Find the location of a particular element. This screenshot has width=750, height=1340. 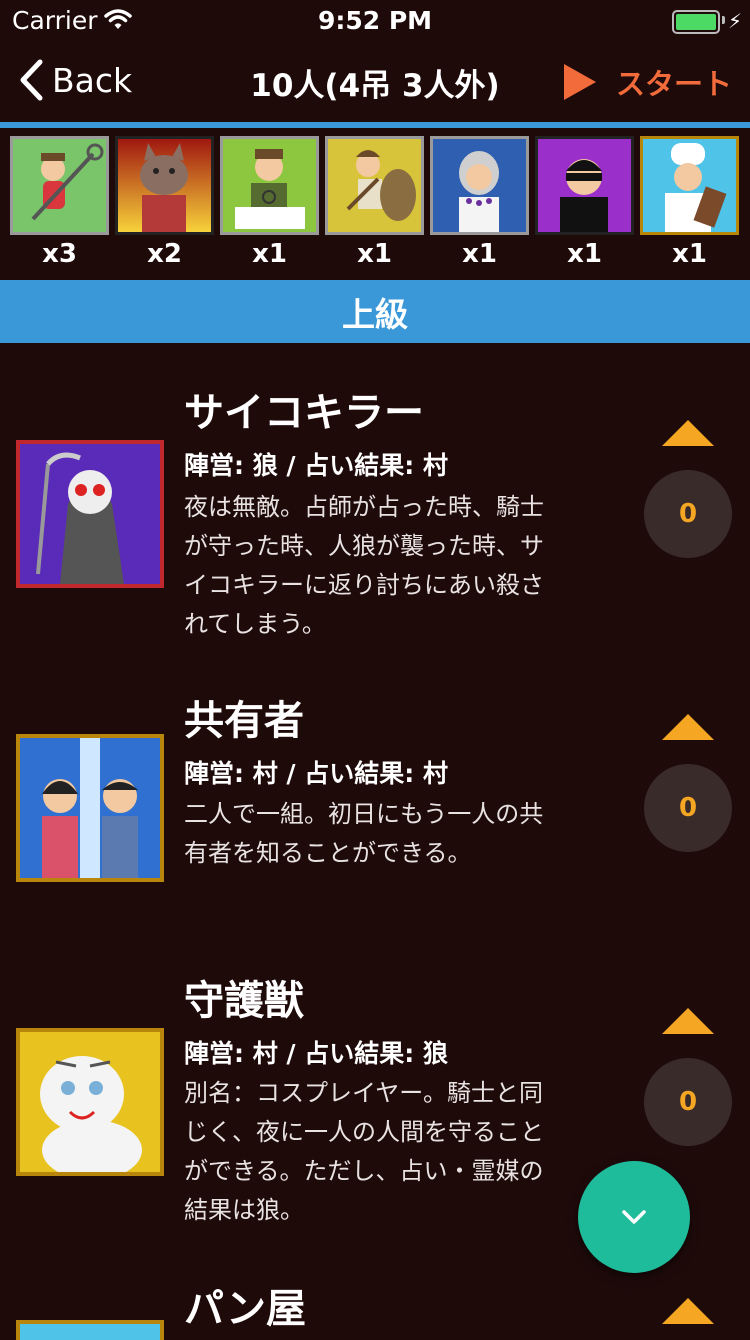

thief-icon is located at coordinates (584, 185).